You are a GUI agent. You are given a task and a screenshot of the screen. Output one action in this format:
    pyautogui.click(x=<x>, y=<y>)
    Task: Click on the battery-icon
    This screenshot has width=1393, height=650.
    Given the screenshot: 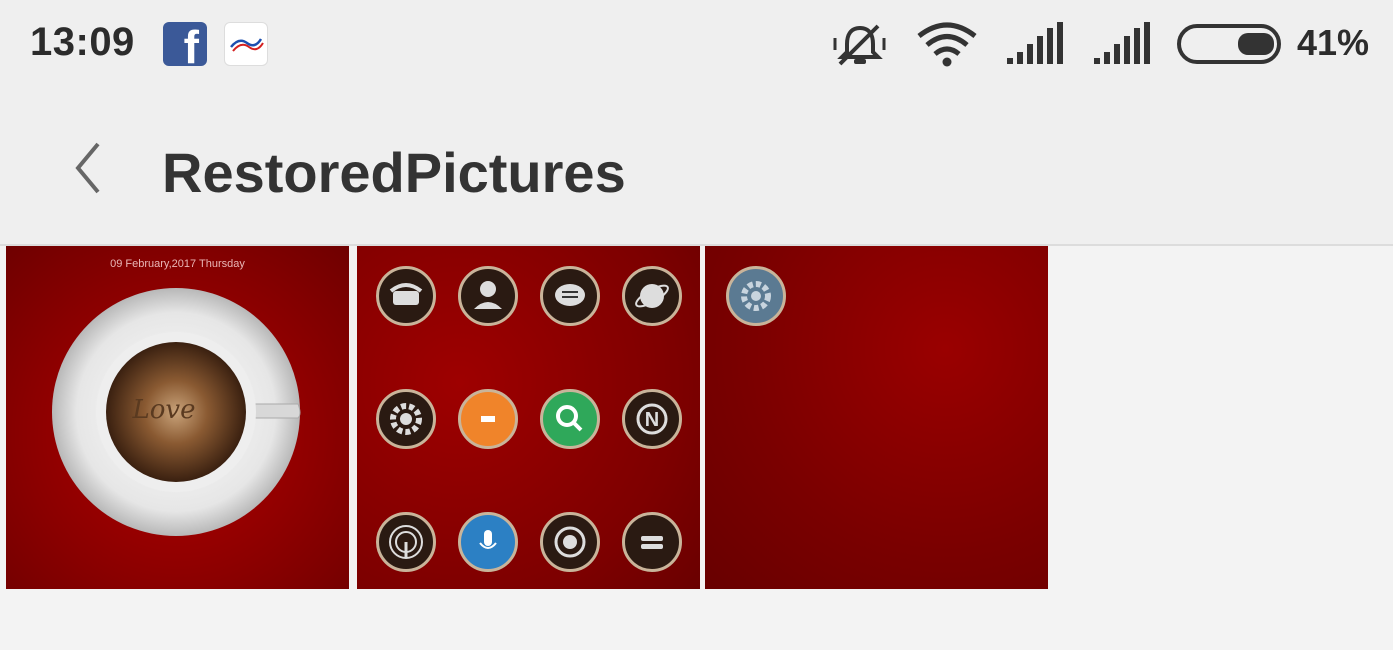 What is the action you would take?
    pyautogui.click(x=1229, y=44)
    